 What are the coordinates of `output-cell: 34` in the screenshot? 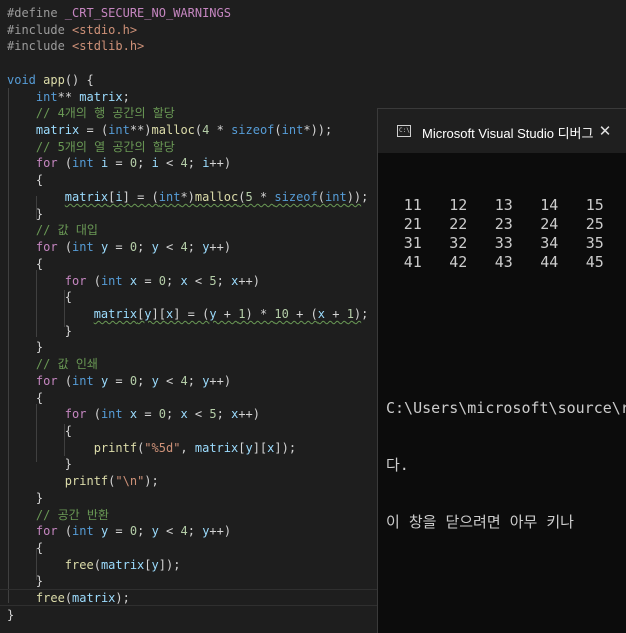 It's located at (549, 243).